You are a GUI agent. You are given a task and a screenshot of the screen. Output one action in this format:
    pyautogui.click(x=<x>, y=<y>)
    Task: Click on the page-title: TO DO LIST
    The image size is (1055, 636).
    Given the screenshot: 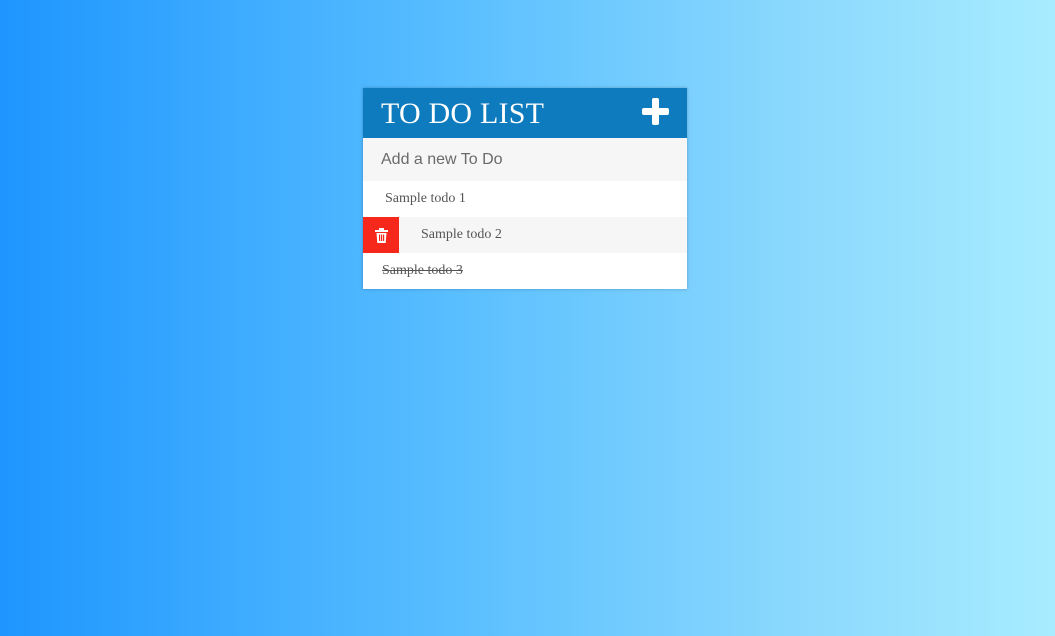 What is the action you would take?
    pyautogui.click(x=463, y=113)
    